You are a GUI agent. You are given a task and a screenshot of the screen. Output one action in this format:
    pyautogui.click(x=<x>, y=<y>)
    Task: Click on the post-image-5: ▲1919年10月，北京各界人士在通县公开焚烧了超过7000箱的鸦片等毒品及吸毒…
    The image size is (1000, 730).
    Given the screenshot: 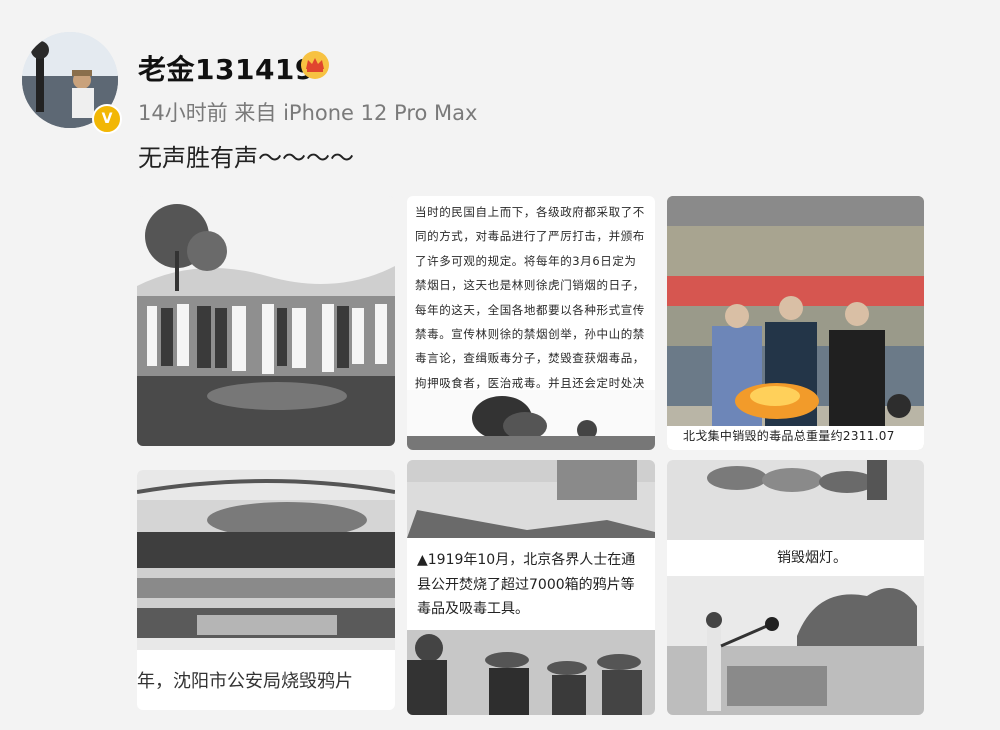 What is the action you would take?
    pyautogui.click(x=531, y=587)
    